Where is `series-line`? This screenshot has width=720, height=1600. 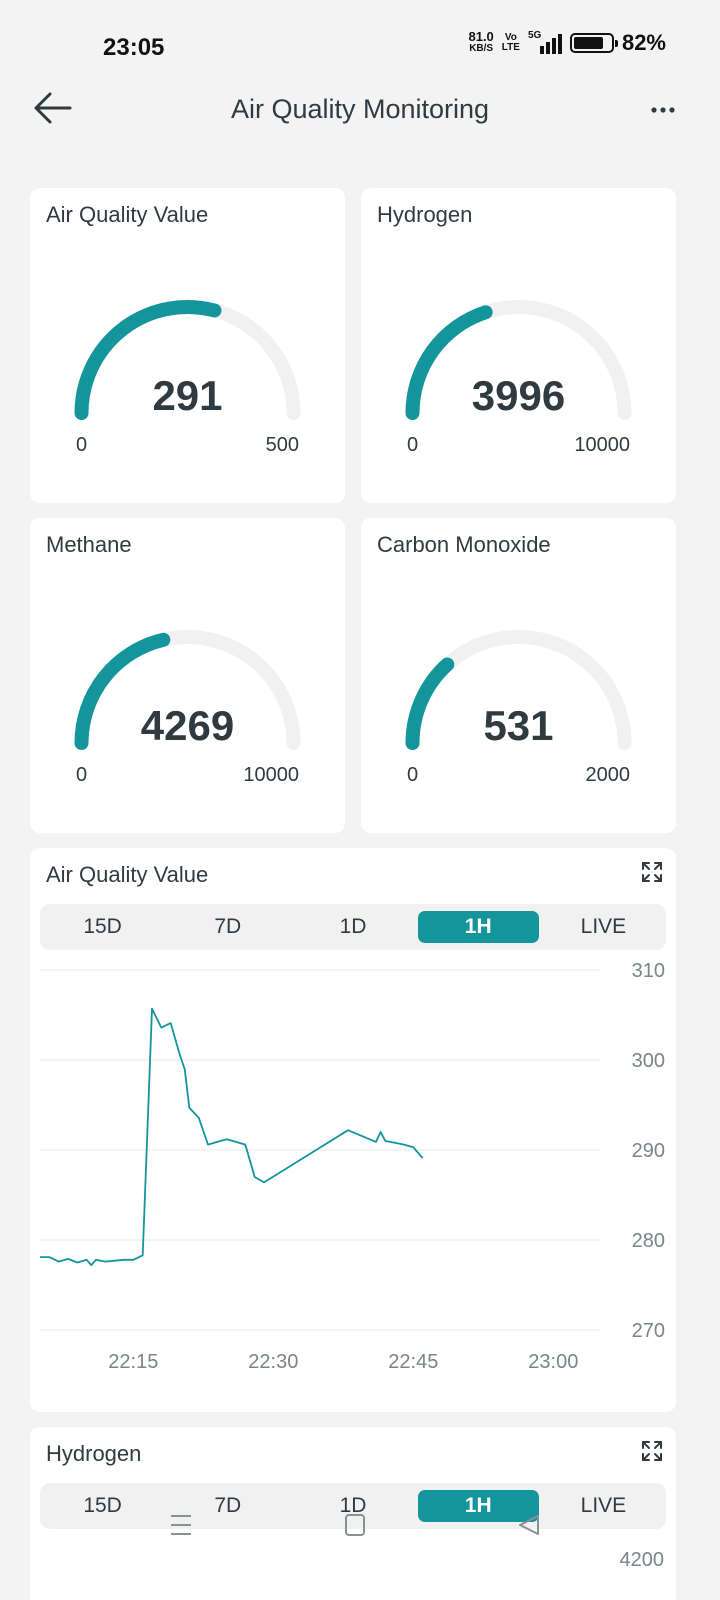
series-line is located at coordinates (232, 1137).